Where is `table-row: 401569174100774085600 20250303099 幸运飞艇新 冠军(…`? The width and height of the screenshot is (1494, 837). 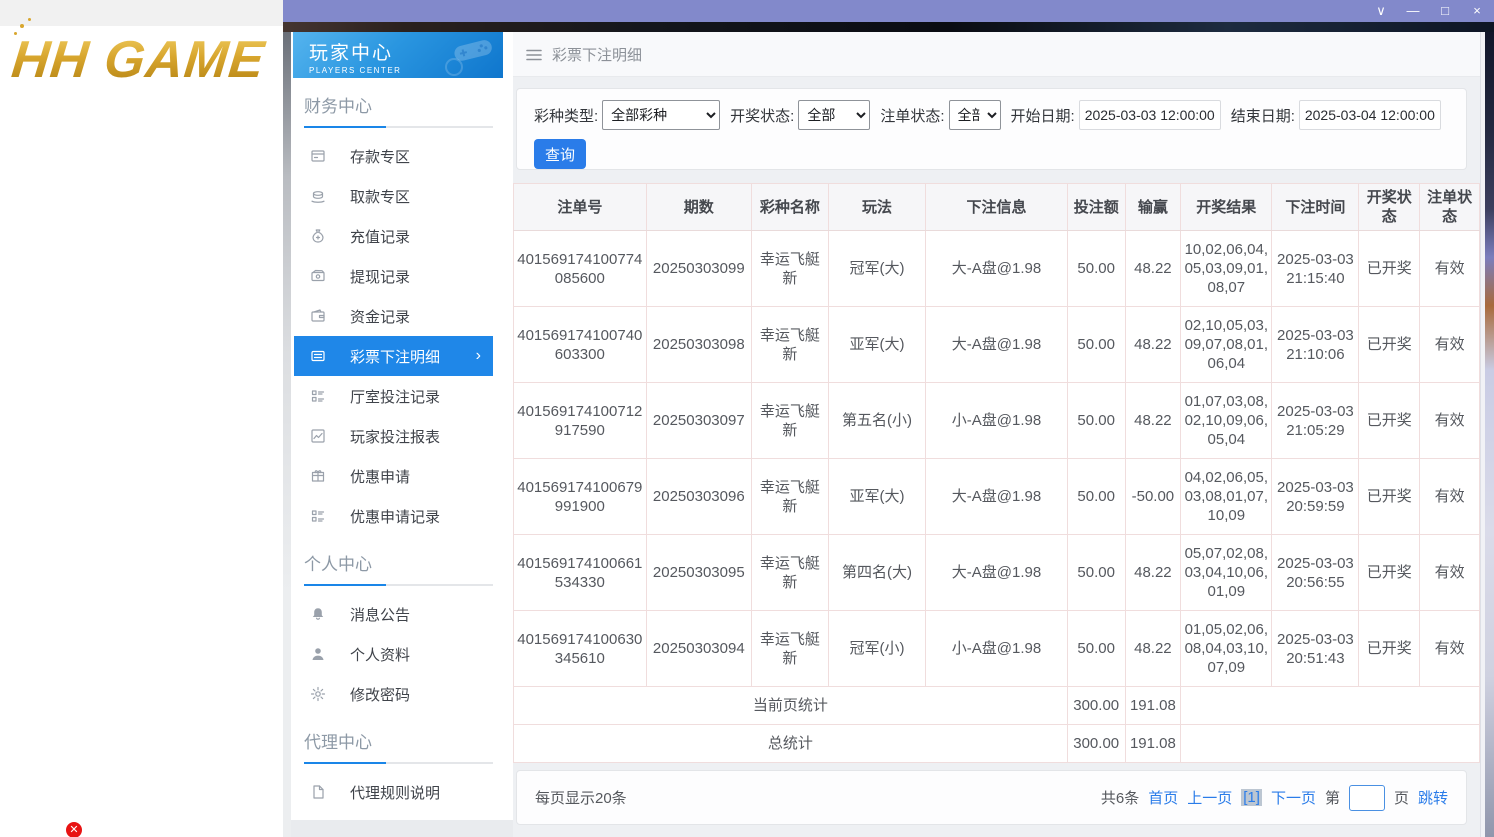
table-row: 401569174100774085600 20250303099 幸运飞艇新 冠军(… is located at coordinates (996, 268).